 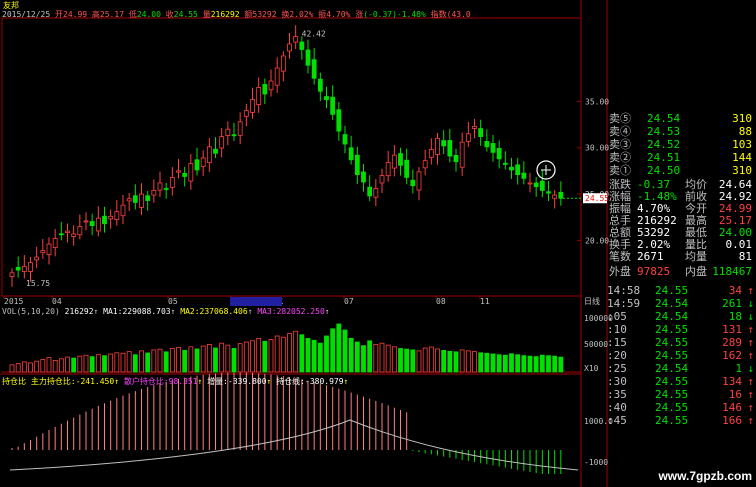 What do you see at coordinates (742, 118) in the screenshot?
I see `ask-volume: 310` at bounding box center [742, 118].